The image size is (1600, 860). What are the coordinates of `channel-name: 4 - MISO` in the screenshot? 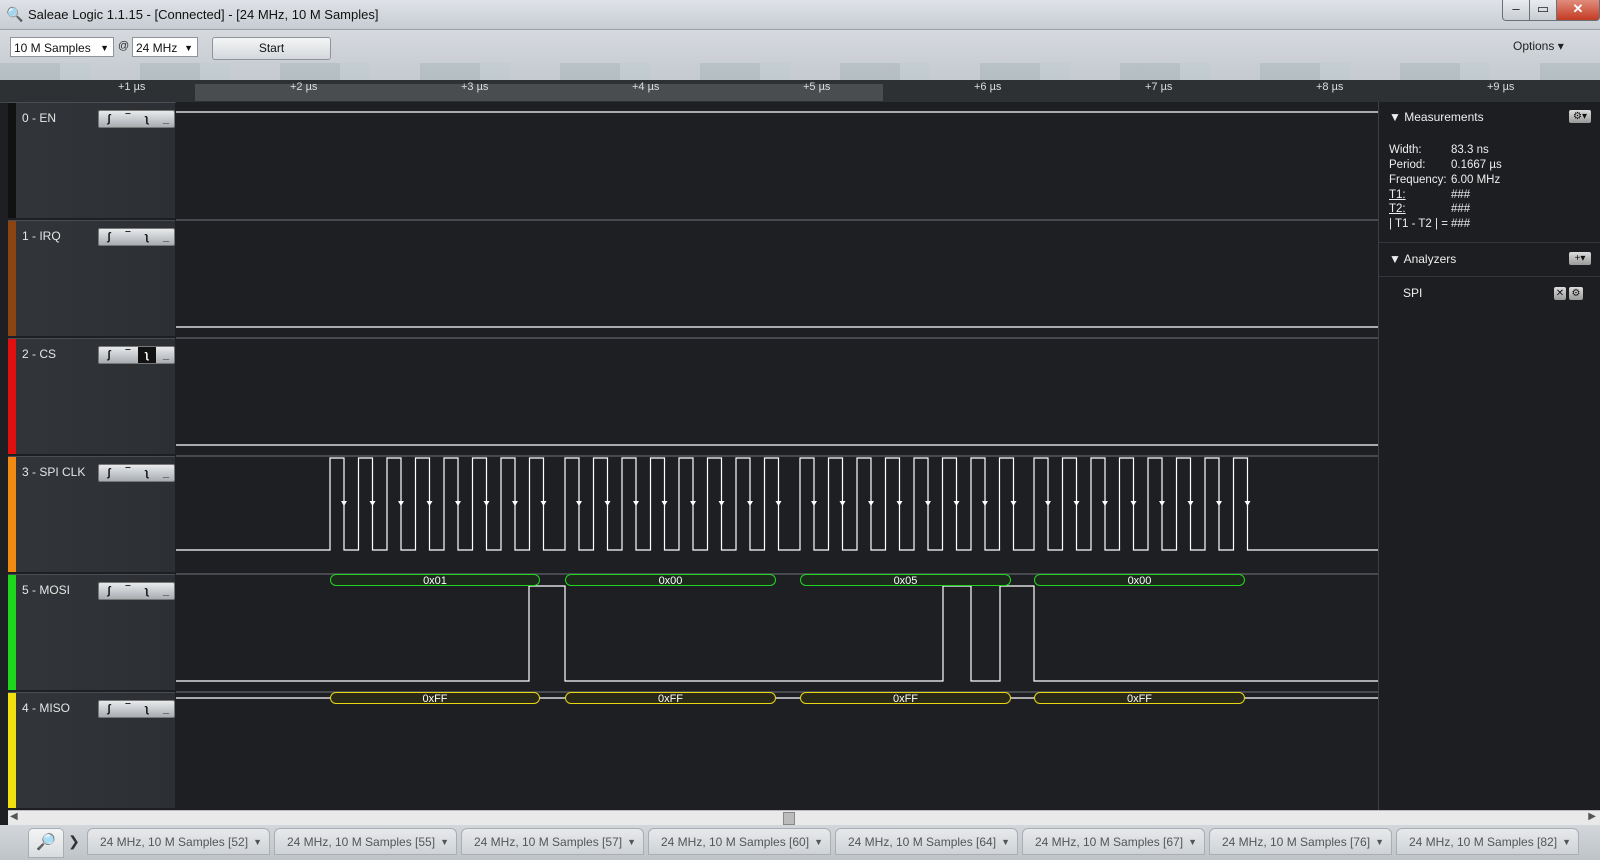 It's located at (46, 708).